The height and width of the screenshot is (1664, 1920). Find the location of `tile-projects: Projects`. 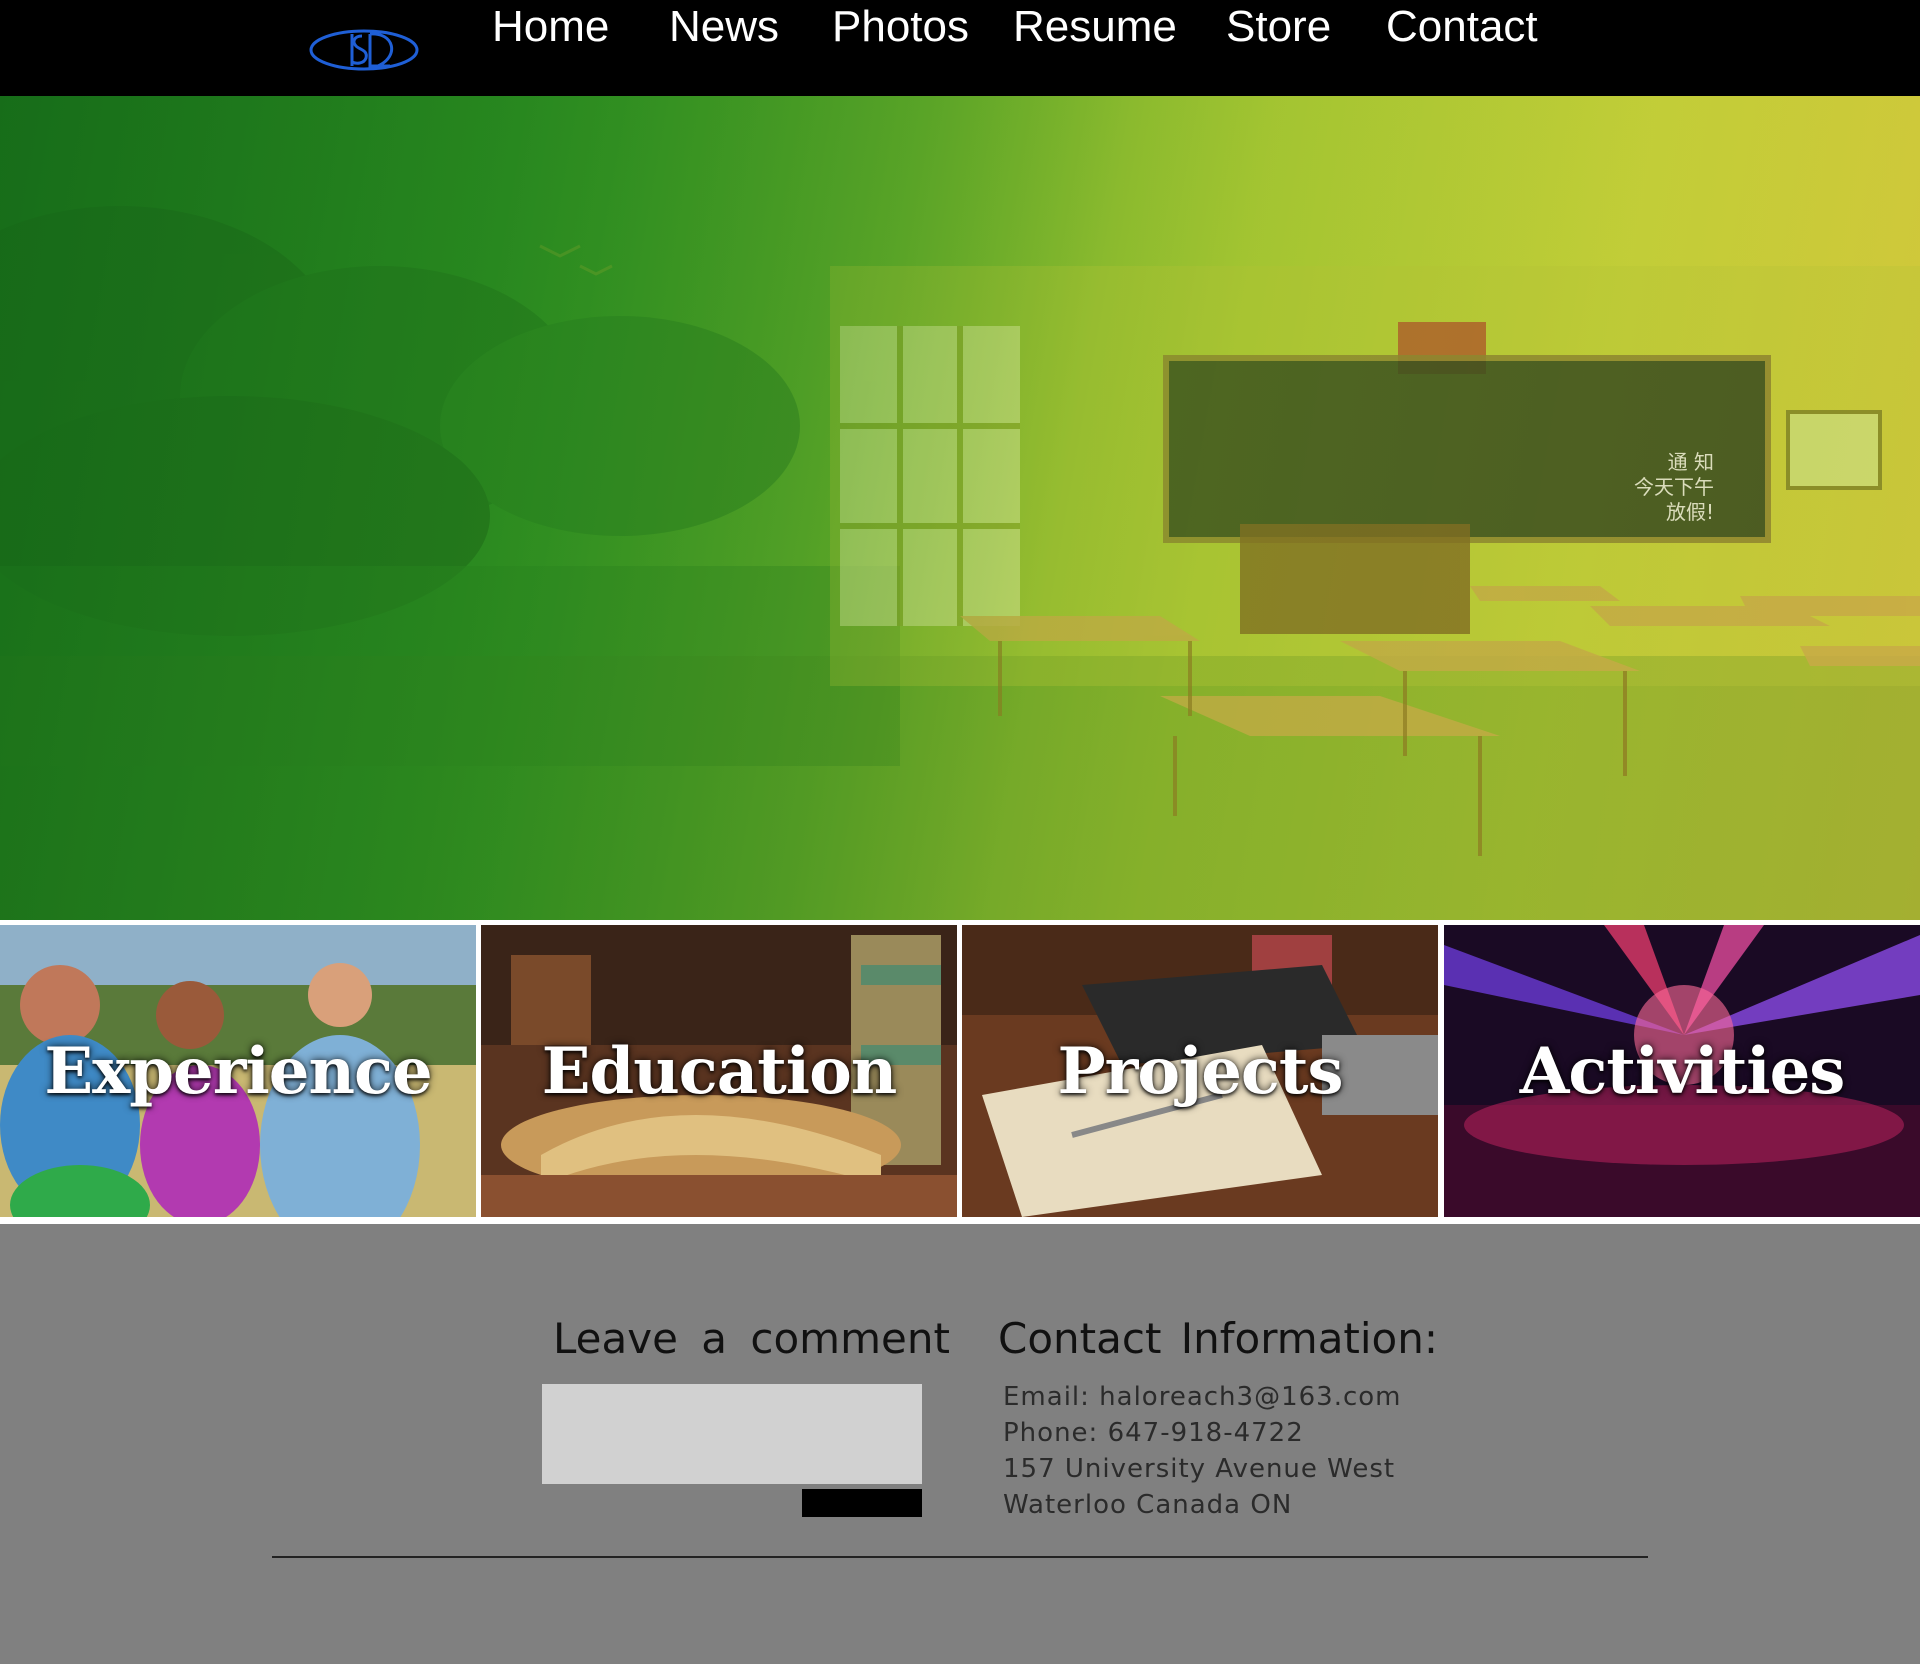

tile-projects: Projects is located at coordinates (1200, 1071).